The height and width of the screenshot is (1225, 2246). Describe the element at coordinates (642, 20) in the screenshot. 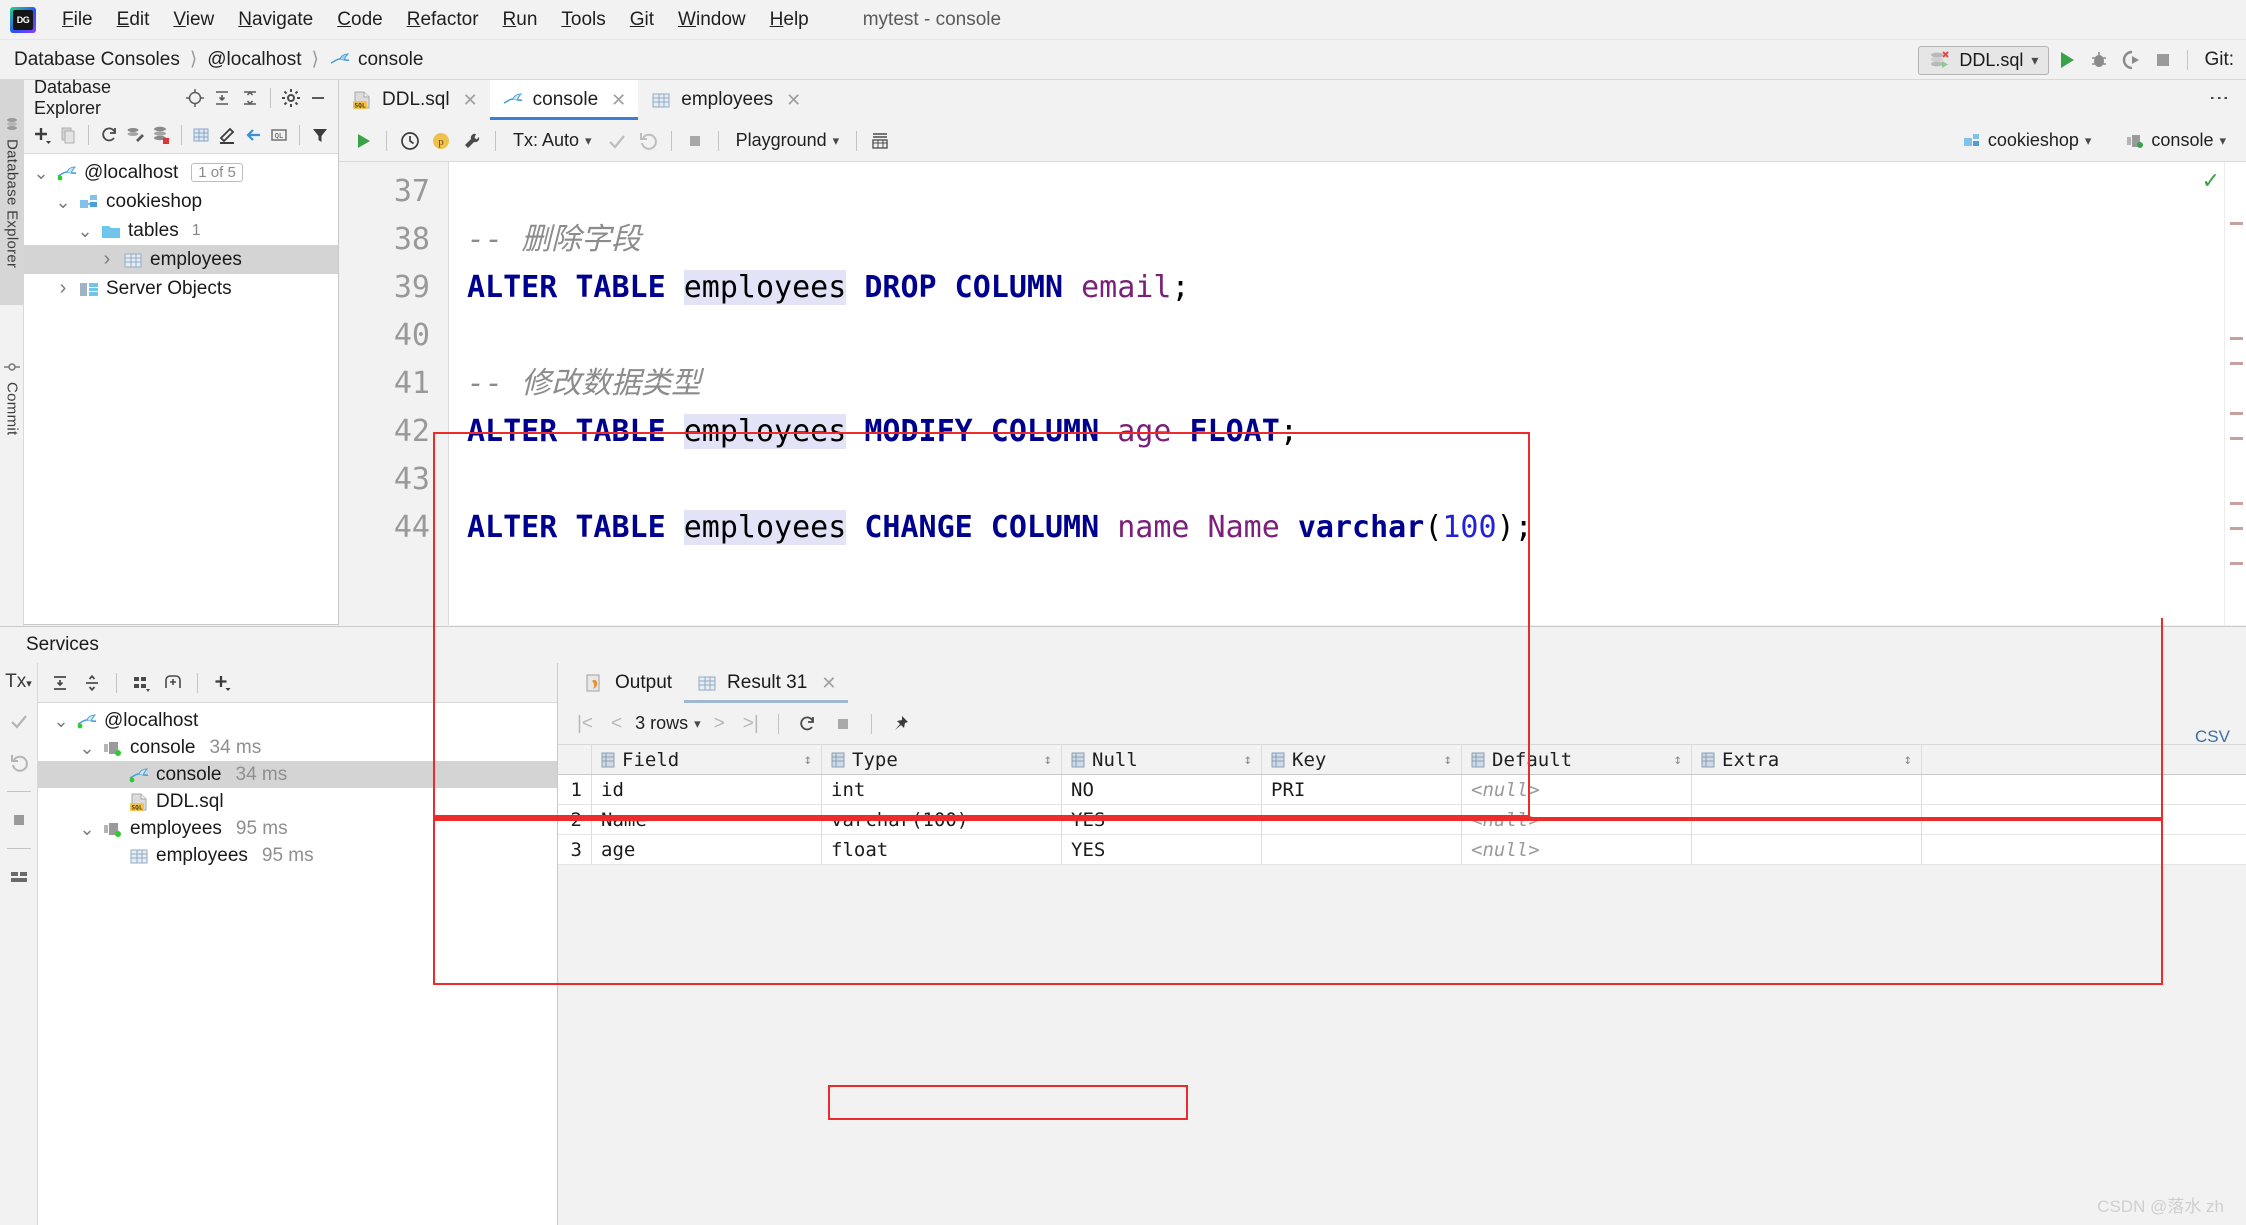

I see `menu-item-git: Git` at that location.